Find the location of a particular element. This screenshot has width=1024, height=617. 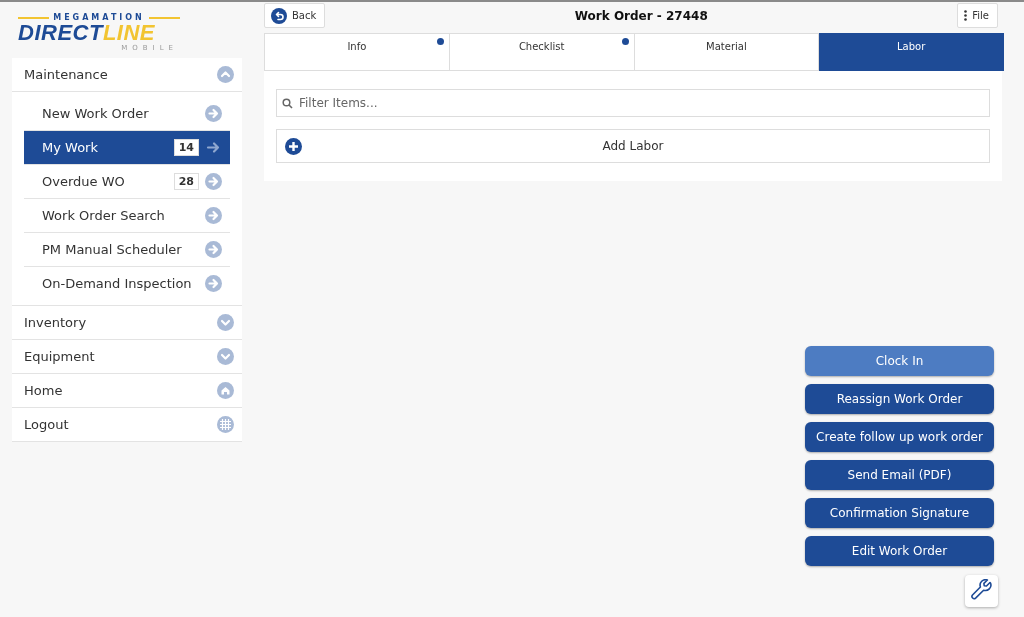

submenu-item: Work Order Search is located at coordinates (127, 216).